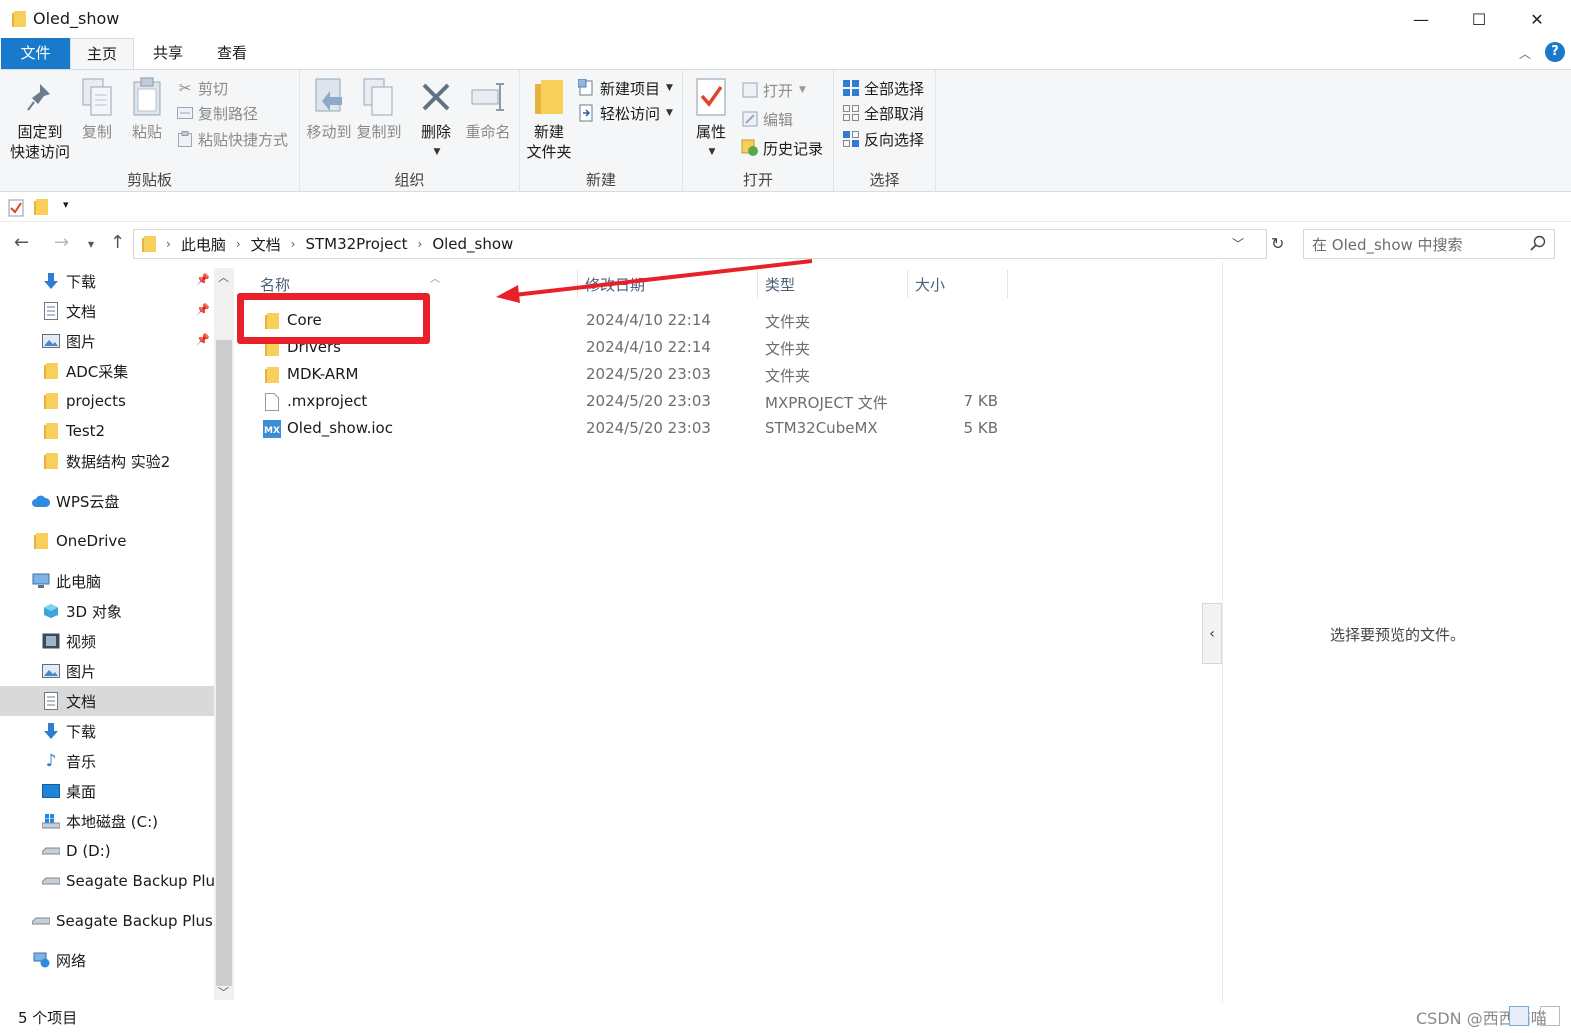 This screenshot has width=1571, height=1033. Describe the element at coordinates (626, 374) in the screenshot. I see `file-row-mdk-arm: MDK-ARM 2024/5/20 23:03 文件夹` at that location.